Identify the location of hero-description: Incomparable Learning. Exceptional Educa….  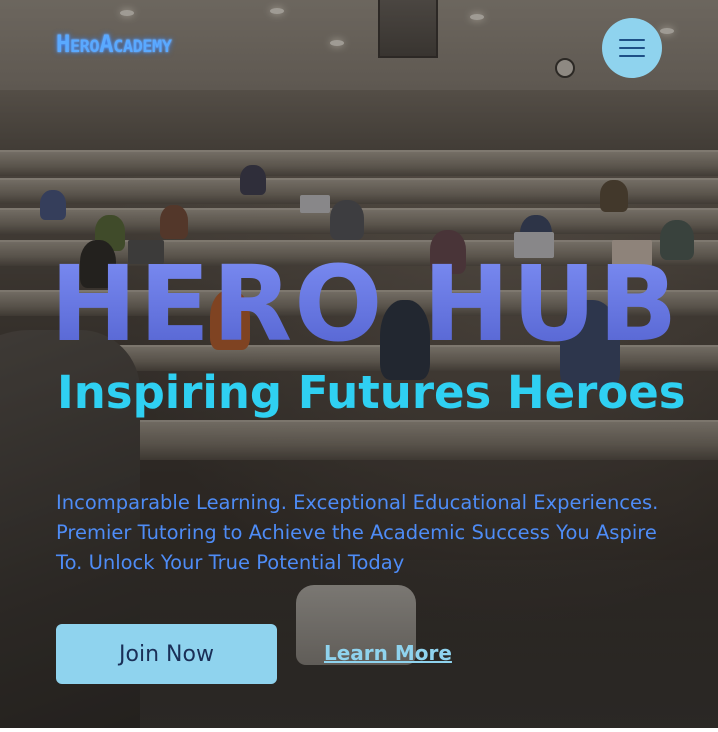
(357, 532).